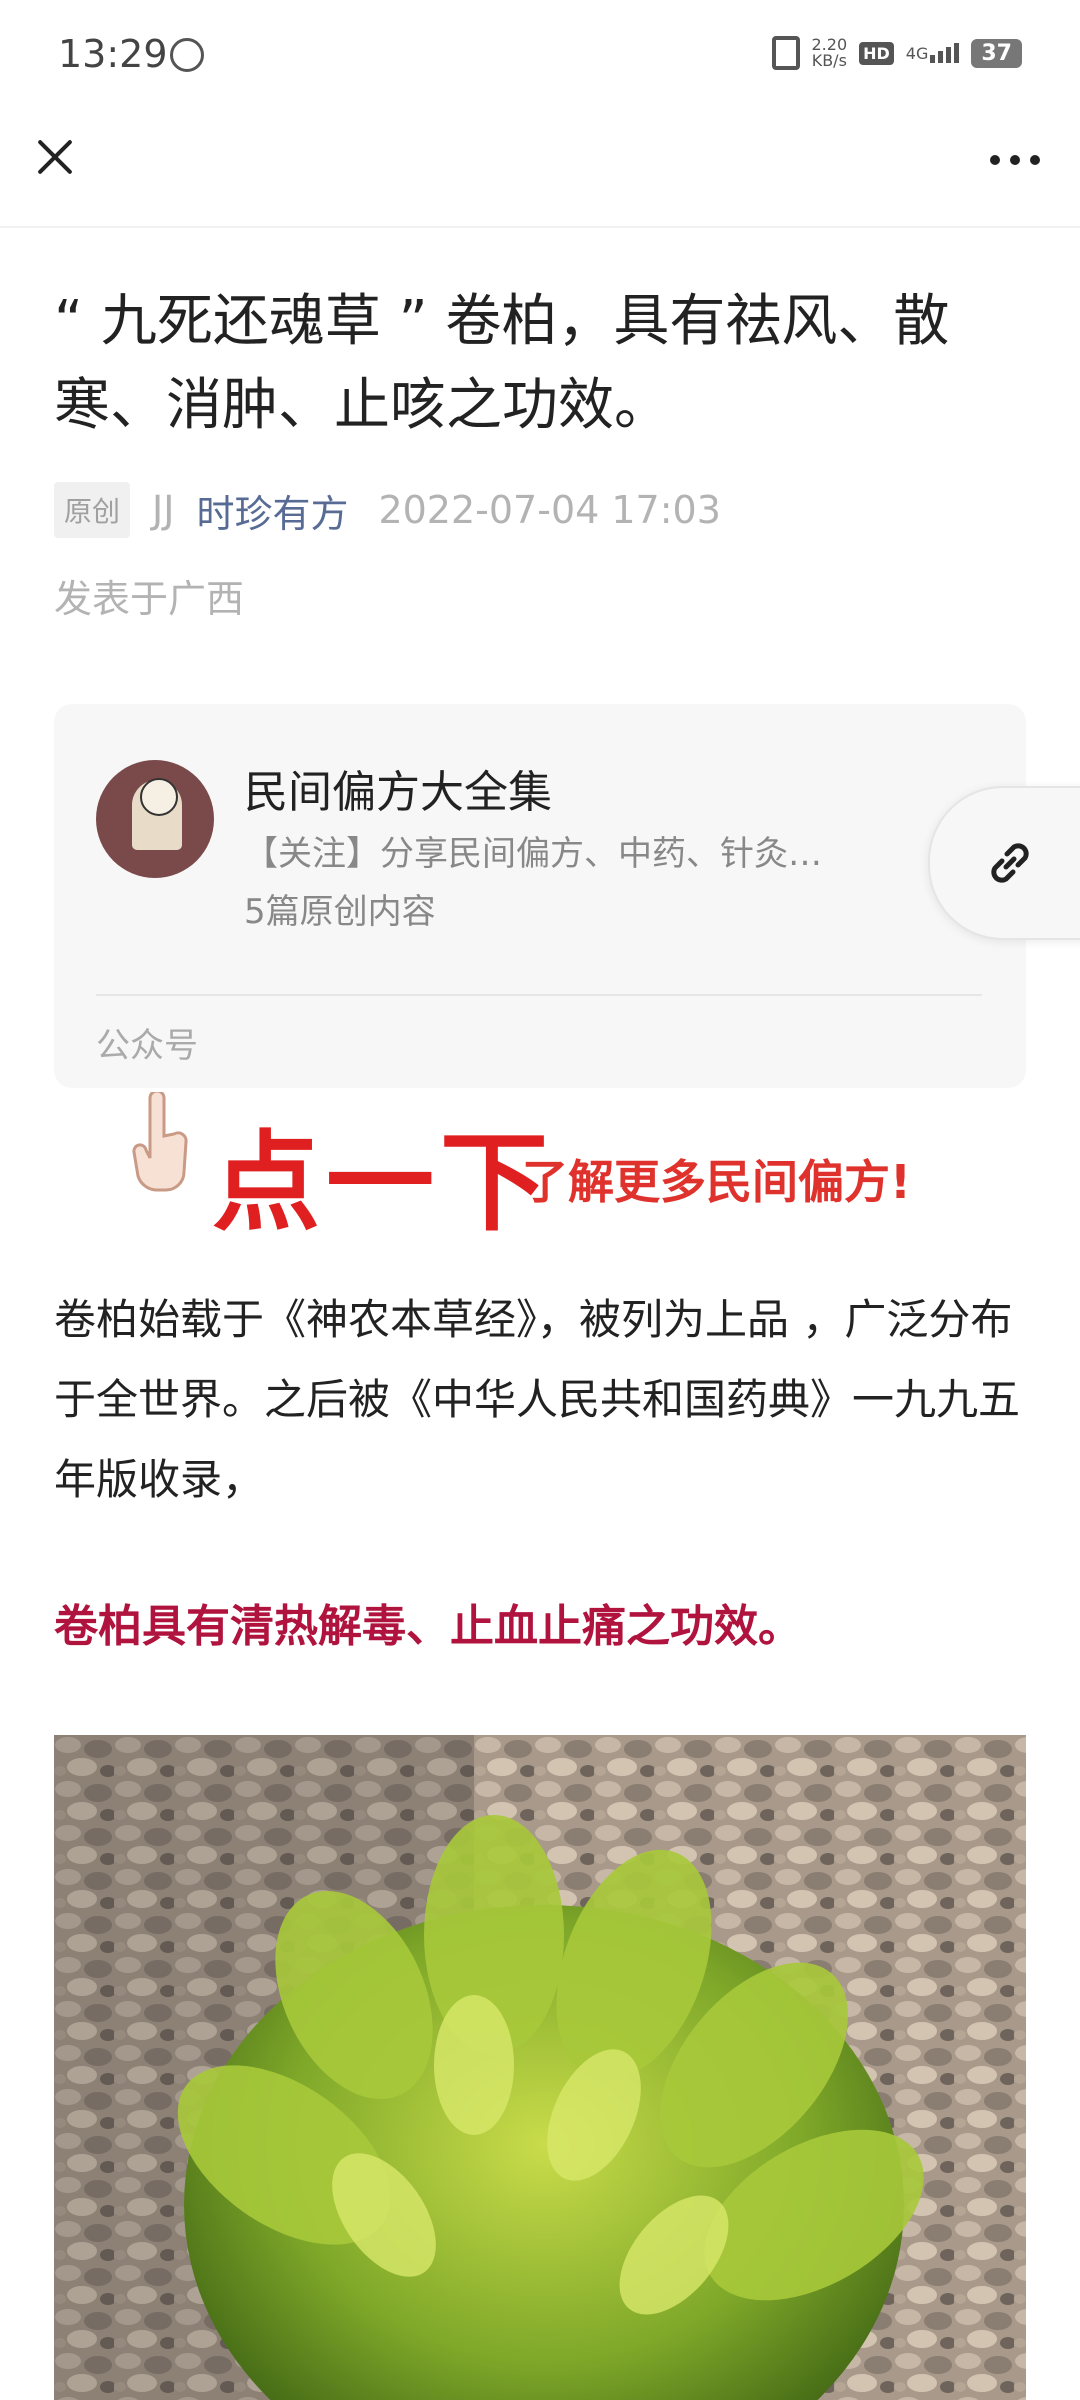 The image size is (1080, 2400). What do you see at coordinates (149, 599) in the screenshot?
I see `publish-location: 发表于广西` at bounding box center [149, 599].